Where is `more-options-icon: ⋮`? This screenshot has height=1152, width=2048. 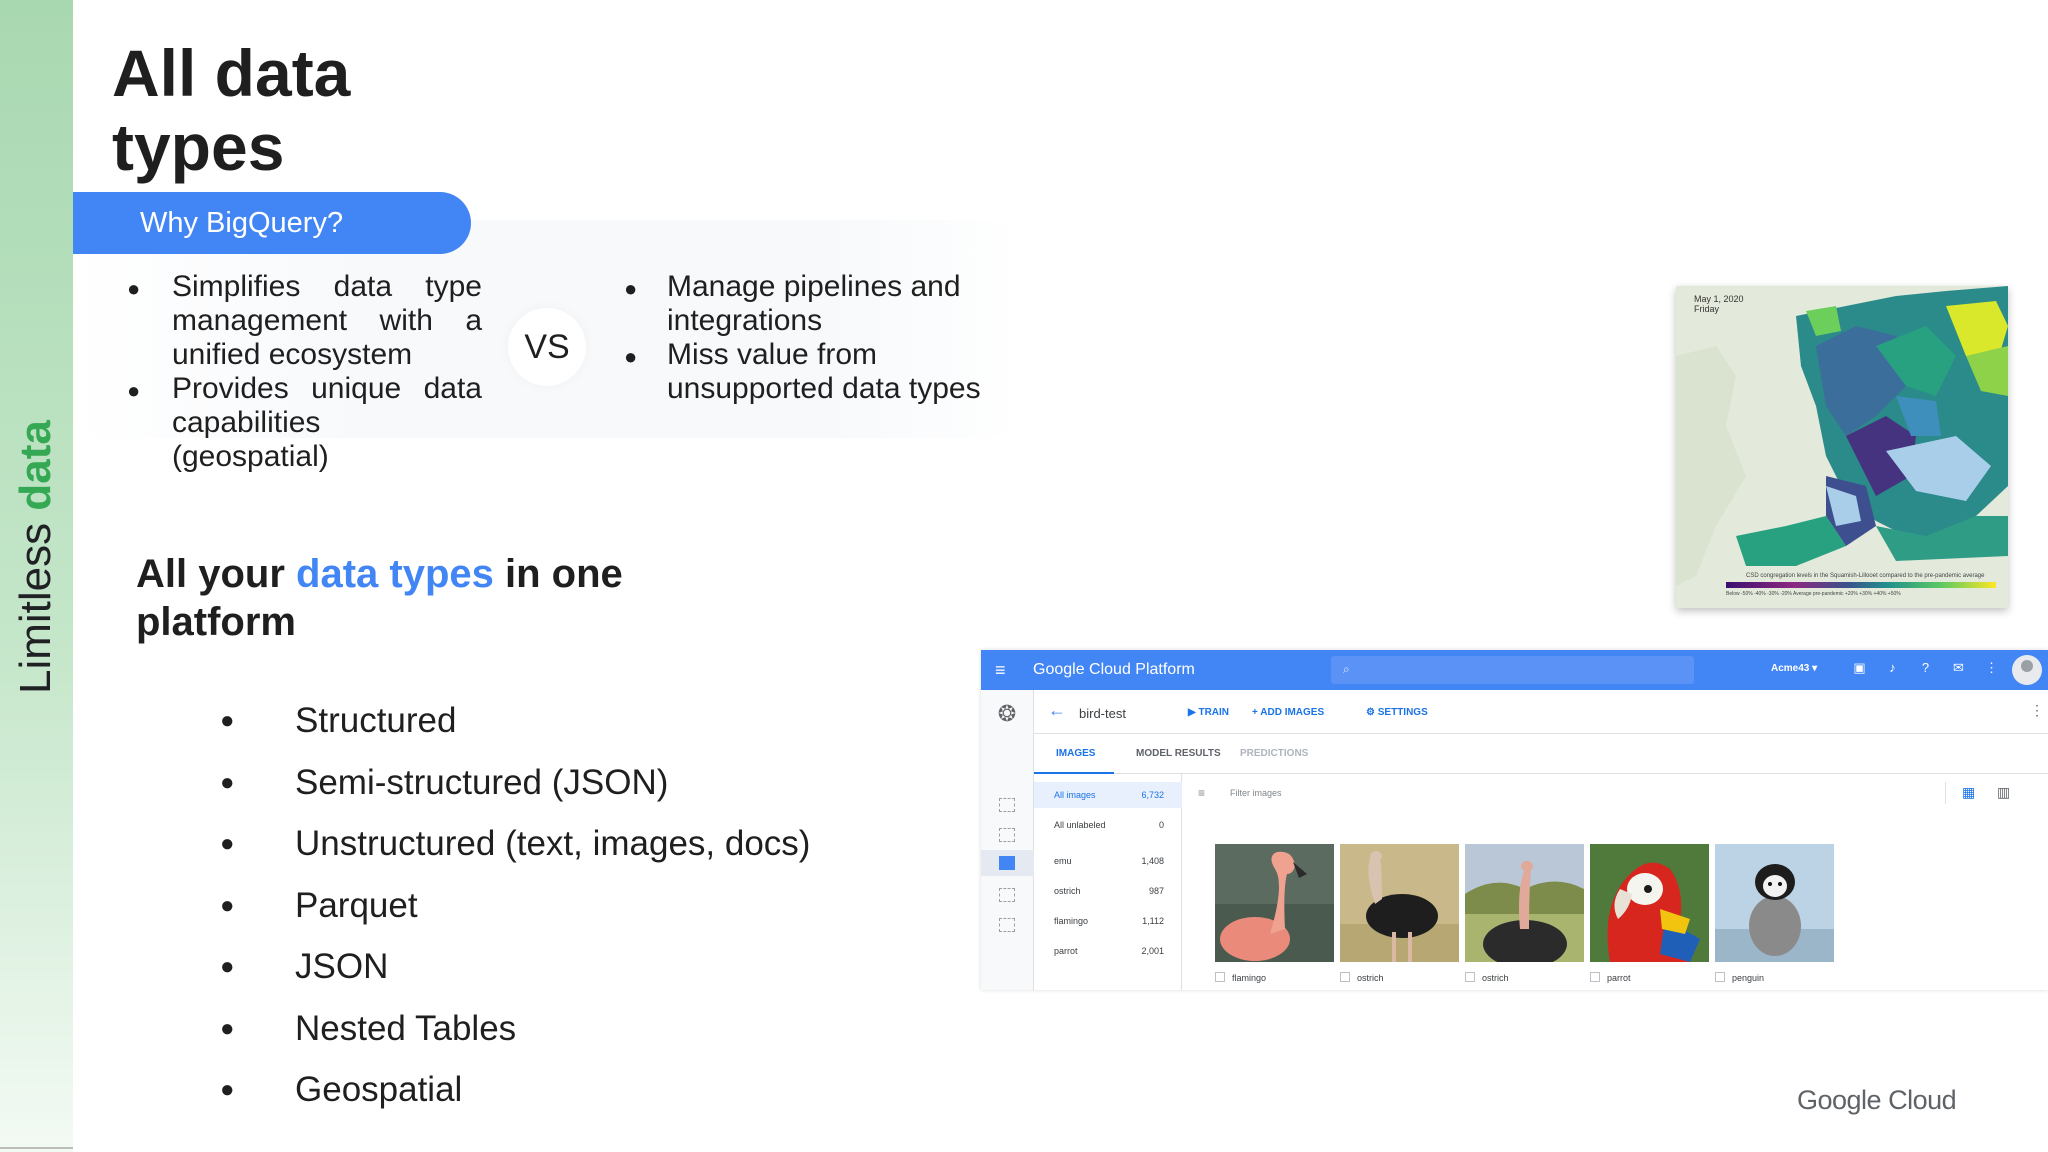
more-options-icon: ⋮ is located at coordinates (2037, 710).